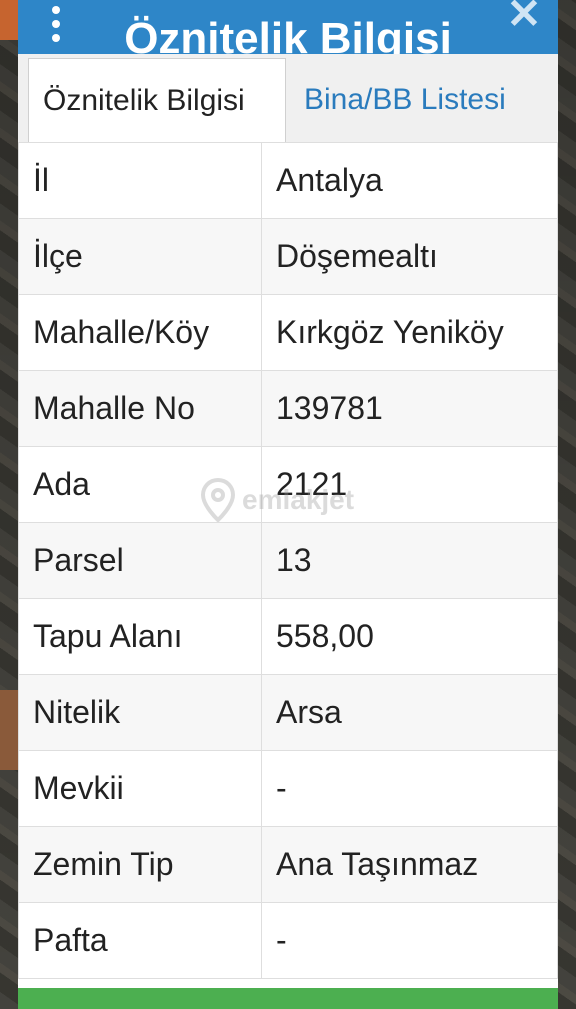 The height and width of the screenshot is (1009, 576). What do you see at coordinates (140, 712) in the screenshot?
I see `row-key: Nitelik` at bounding box center [140, 712].